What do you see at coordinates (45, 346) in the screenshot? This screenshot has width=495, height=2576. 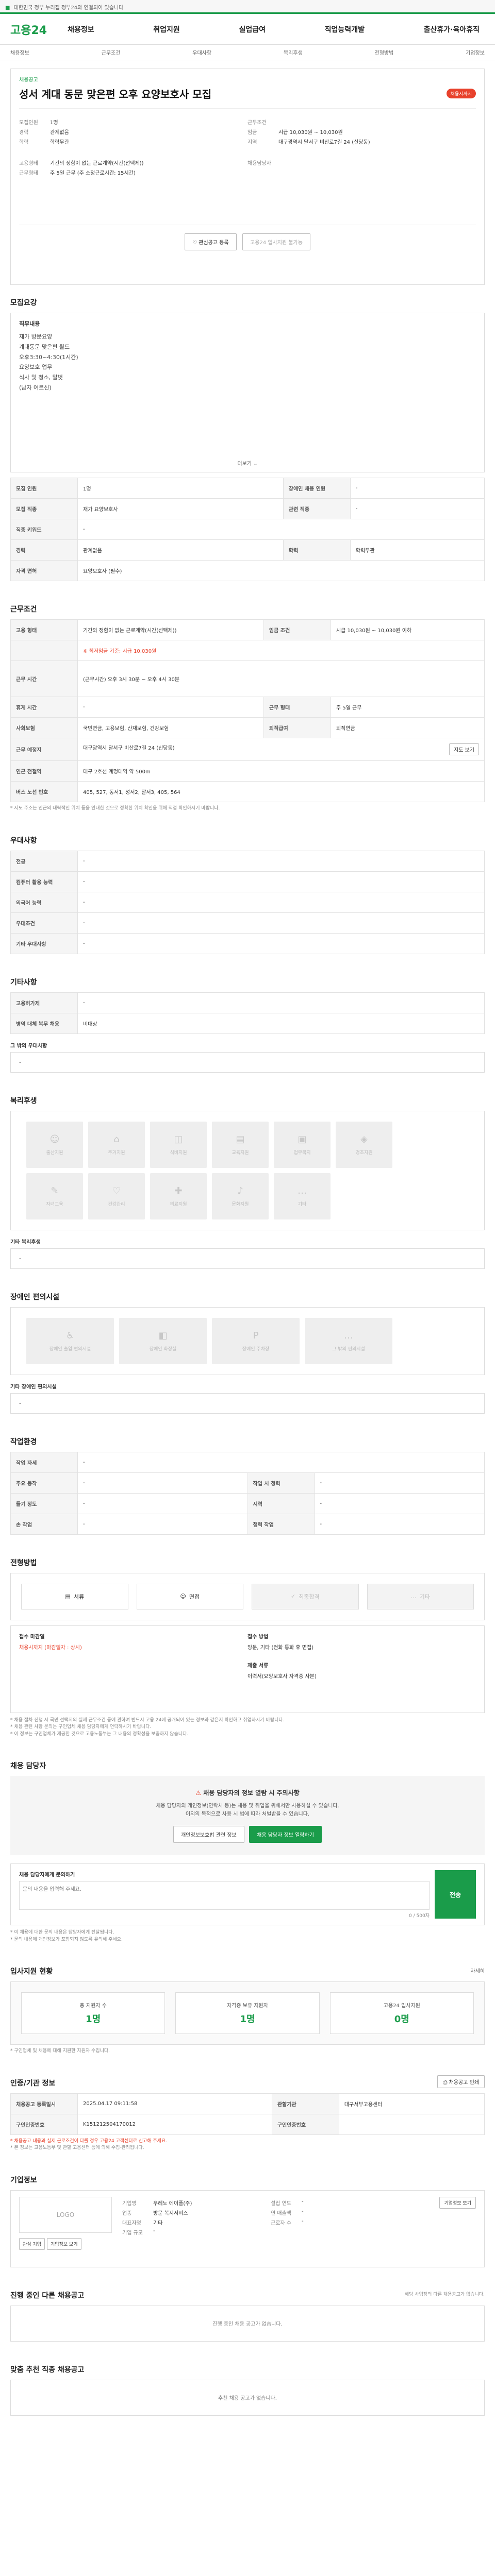 I see `job-desc-line: 계대동문 맞은편 월드` at bounding box center [45, 346].